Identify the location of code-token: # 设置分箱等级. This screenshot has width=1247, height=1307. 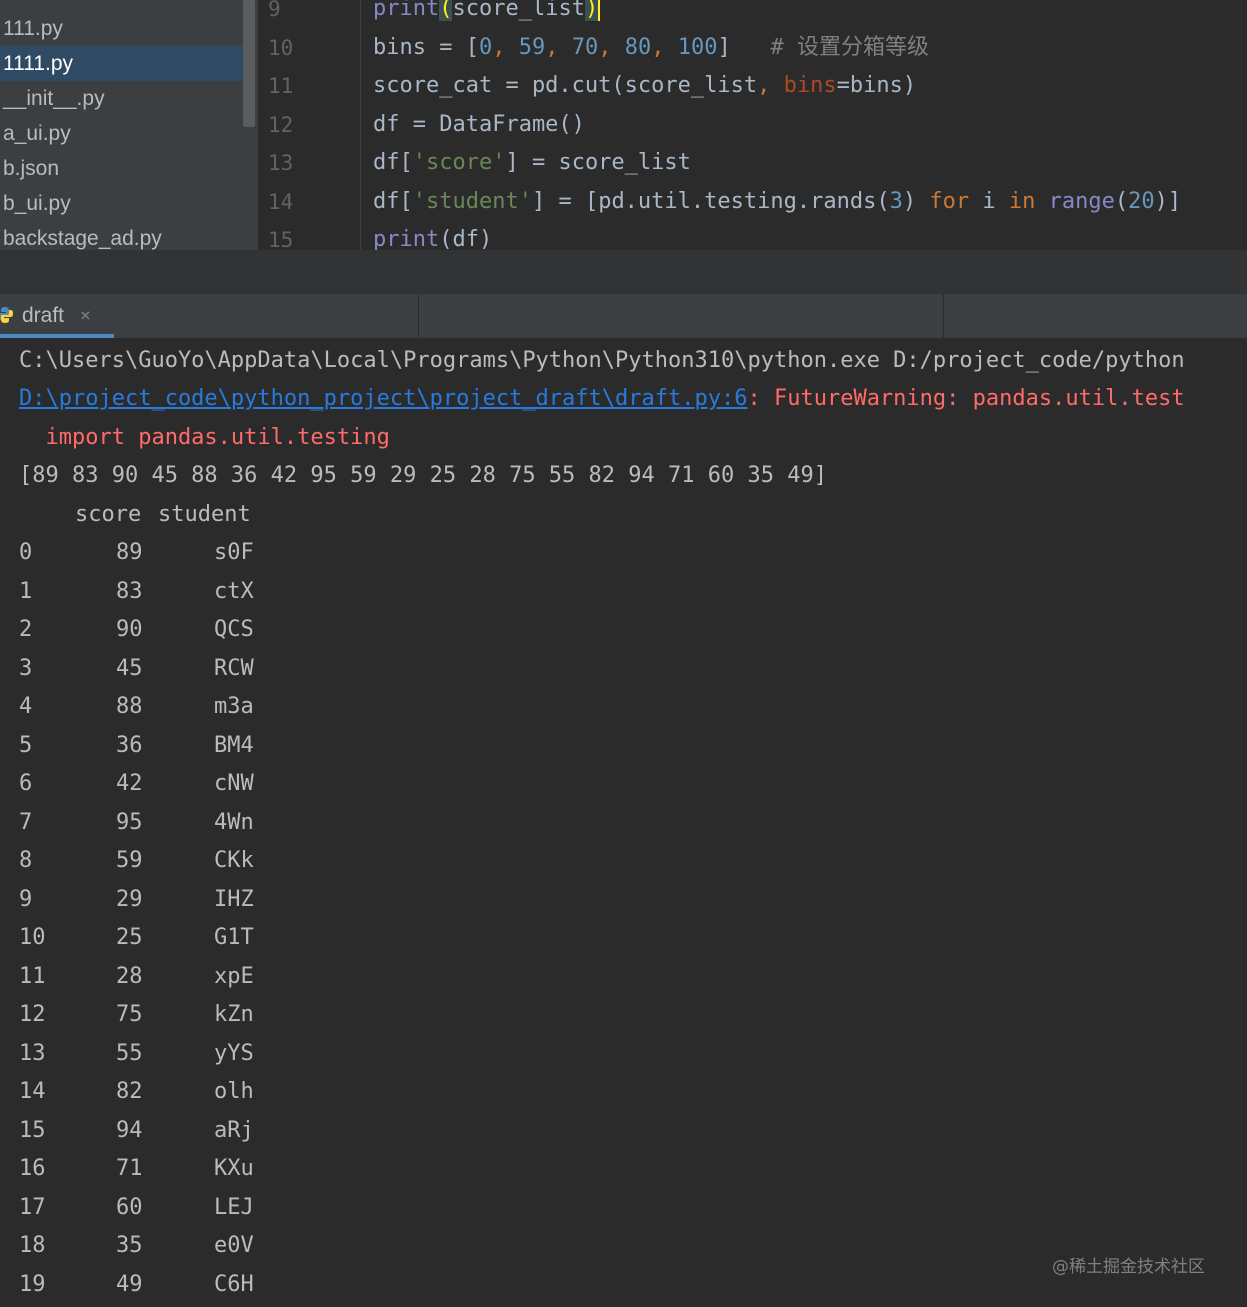
(849, 47).